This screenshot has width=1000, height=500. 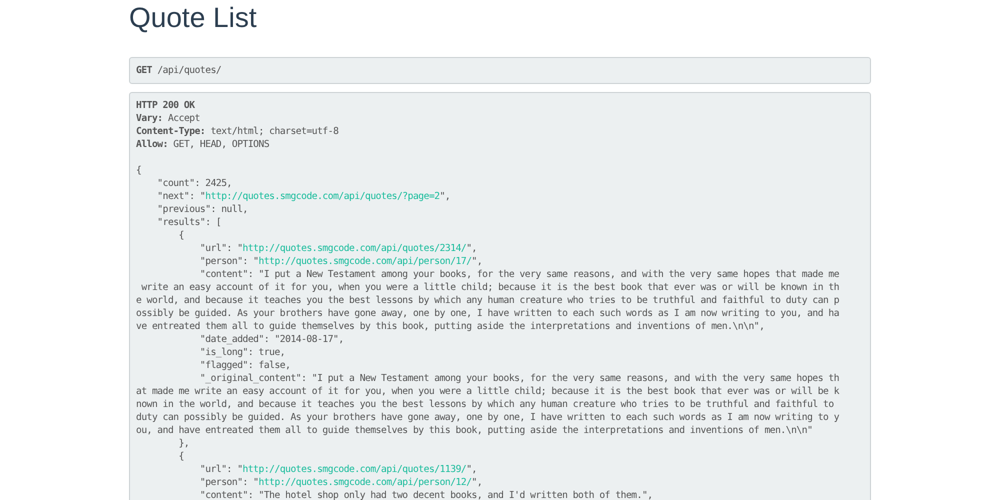 What do you see at coordinates (244, 365) in the screenshot?
I see `json-text: "flagged": false,` at bounding box center [244, 365].